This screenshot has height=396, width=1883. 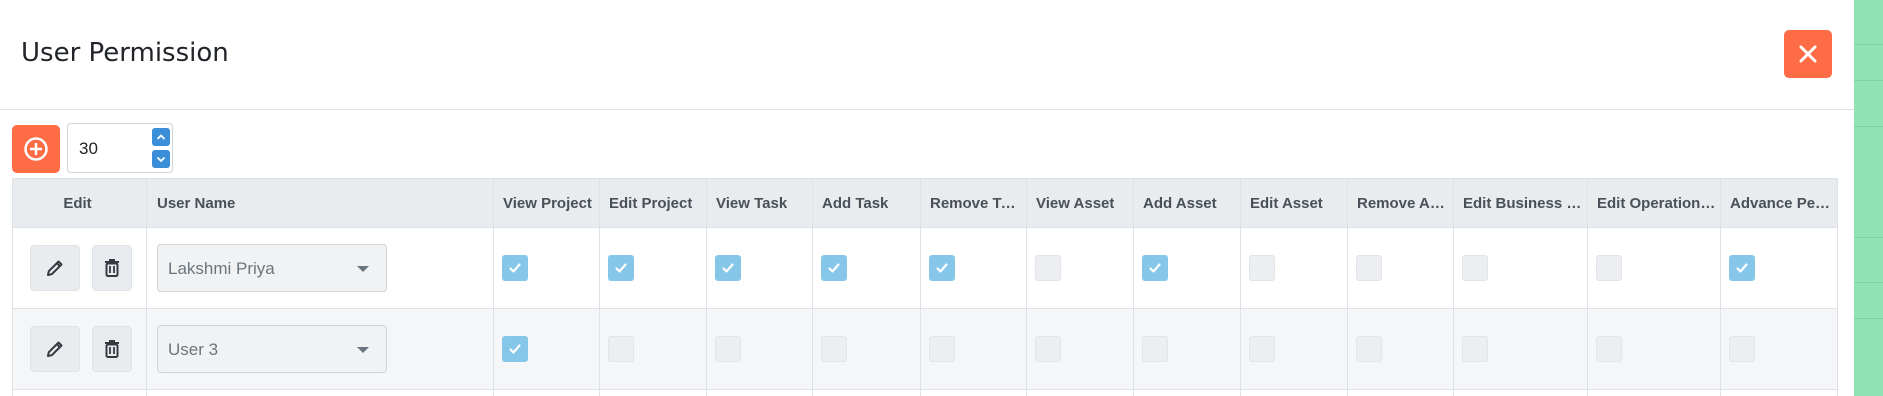 What do you see at coordinates (1401, 268) in the screenshot?
I see `permission-cell-remove-as` at bounding box center [1401, 268].